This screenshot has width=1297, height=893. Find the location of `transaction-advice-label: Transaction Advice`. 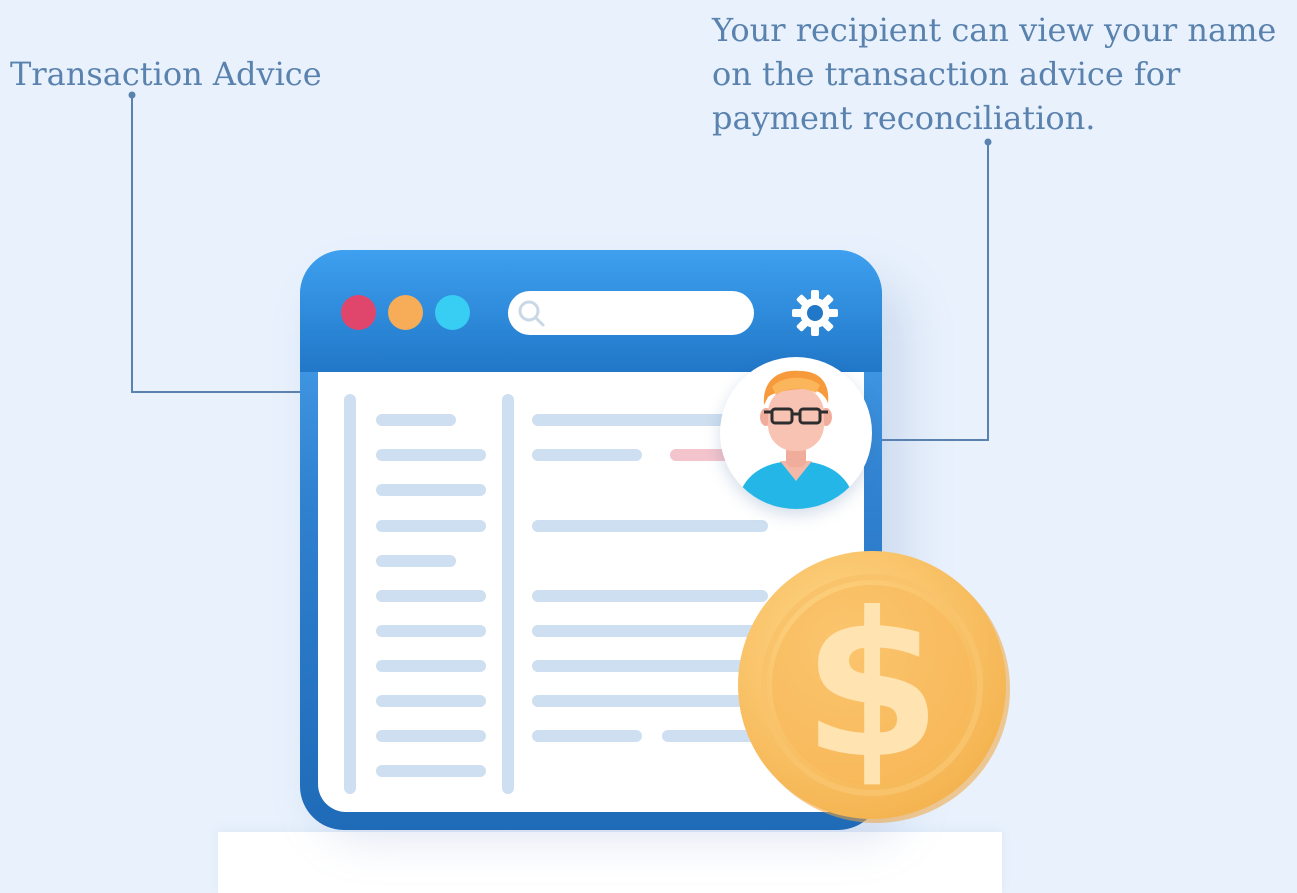

transaction-advice-label: Transaction Advice is located at coordinates (166, 74).